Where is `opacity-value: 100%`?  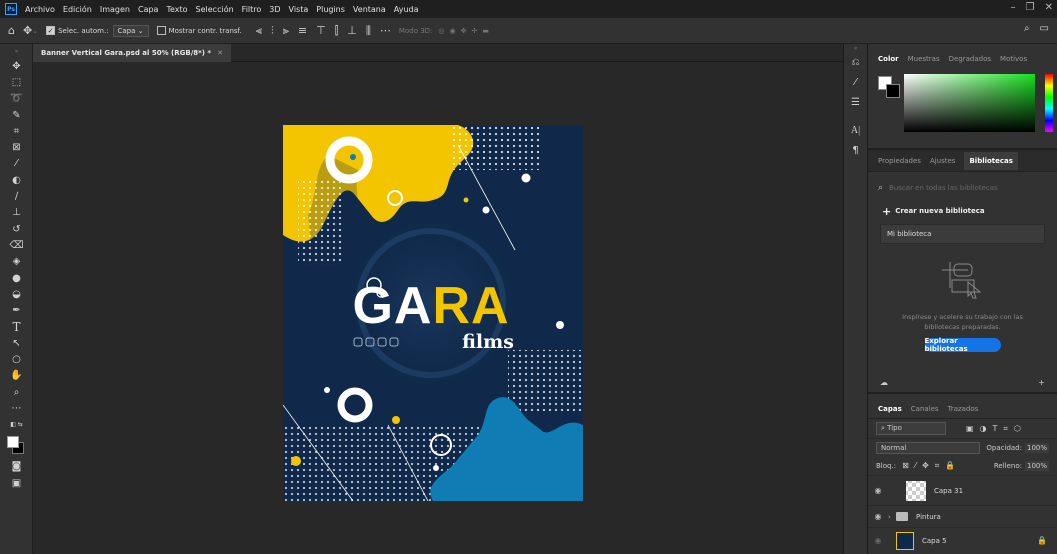 opacity-value: 100% is located at coordinates (1036, 448).